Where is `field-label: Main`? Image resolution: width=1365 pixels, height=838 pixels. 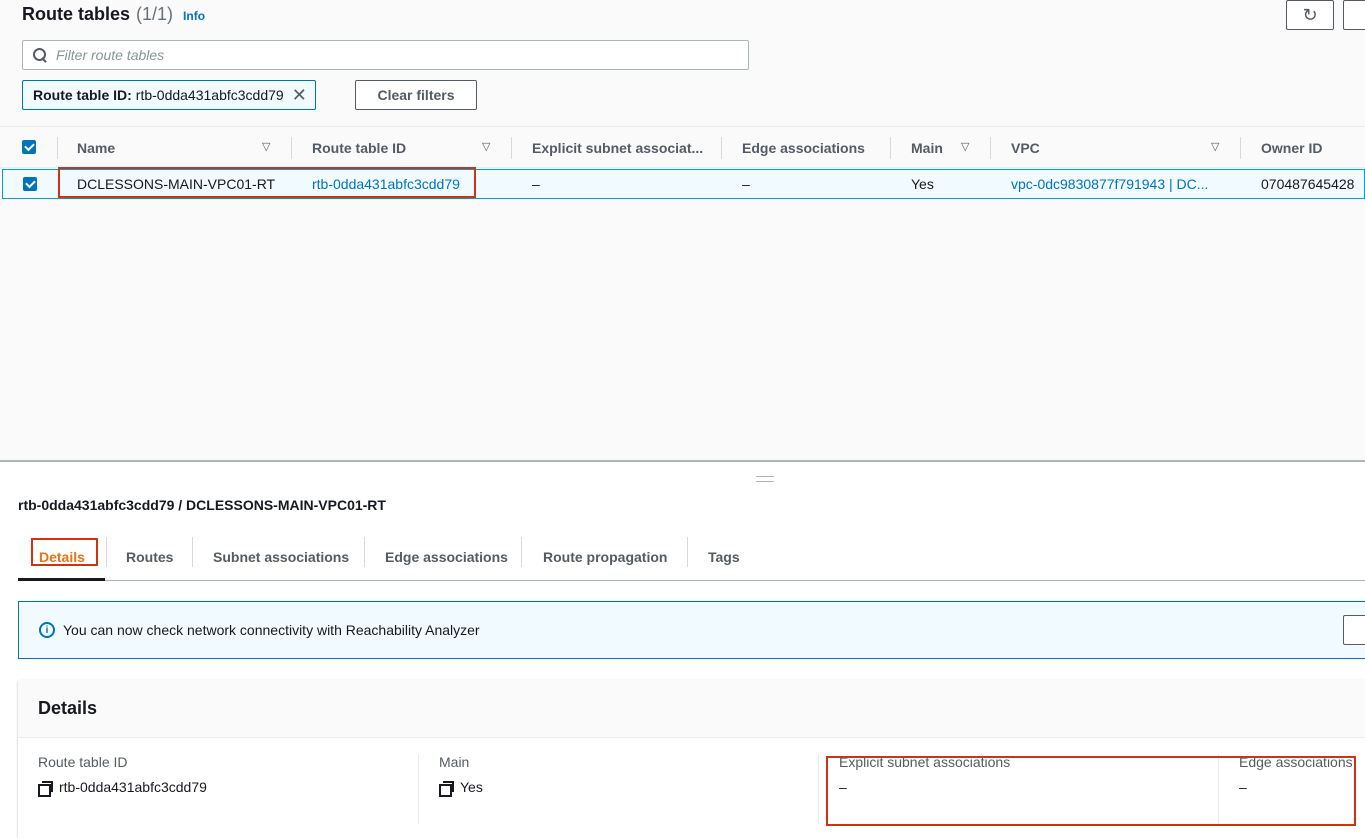
field-label: Main is located at coordinates (454, 762).